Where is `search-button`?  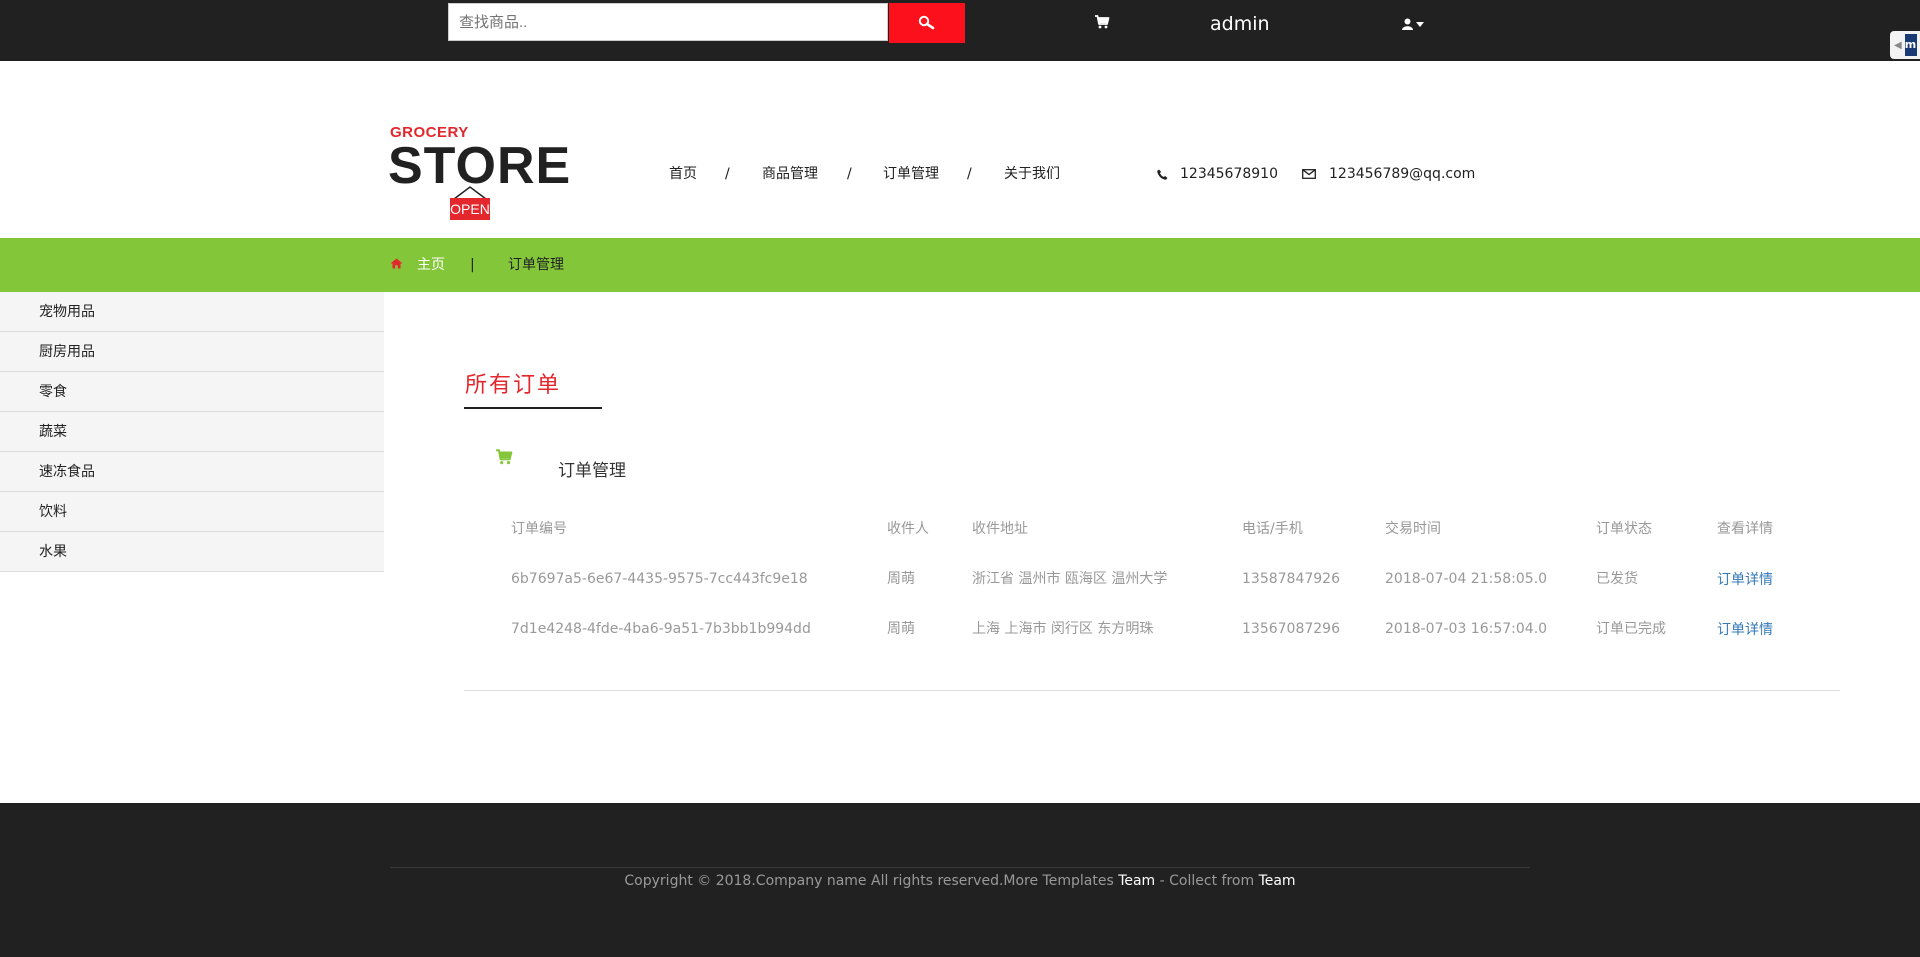 search-button is located at coordinates (927, 23).